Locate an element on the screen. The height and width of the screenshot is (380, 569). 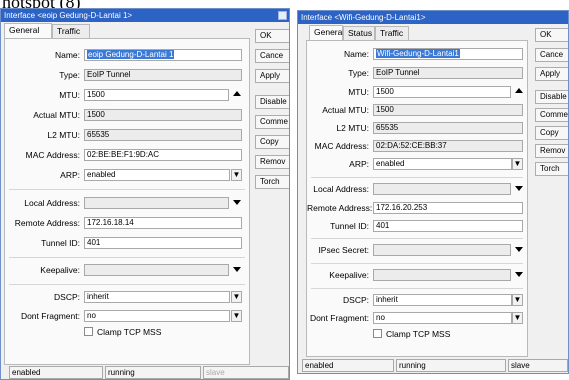
mtu-label: MTU: is located at coordinates (358, 92).